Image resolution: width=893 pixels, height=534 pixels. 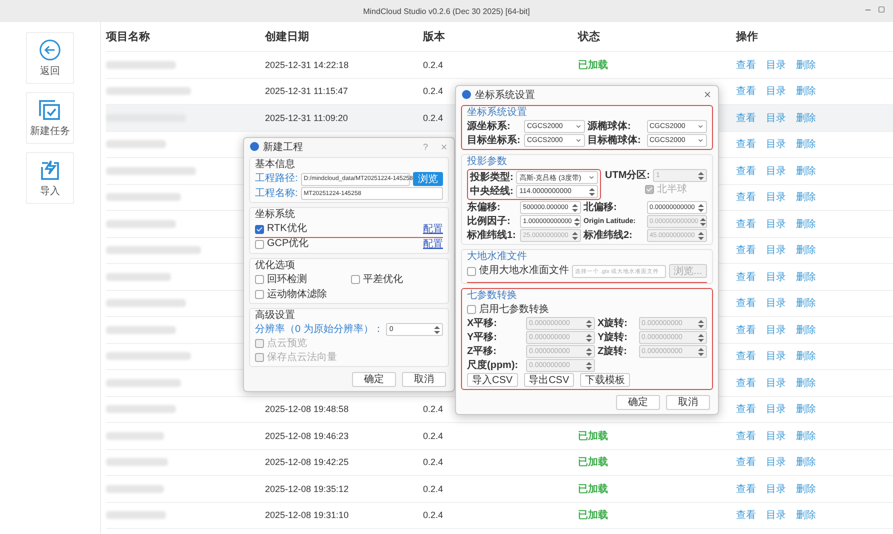 What do you see at coordinates (297, 294) in the screenshot?
I see `checkbox-label: 运动物体滤除` at bounding box center [297, 294].